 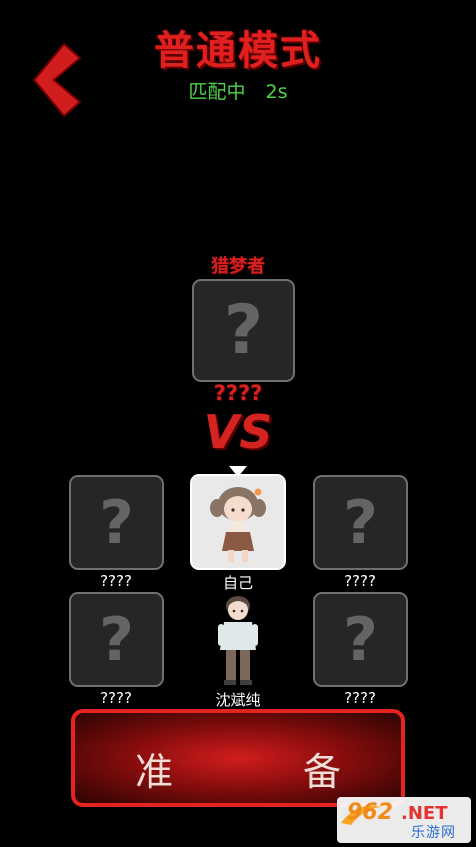 I want to click on versus-label: VS, so click(x=238, y=432).